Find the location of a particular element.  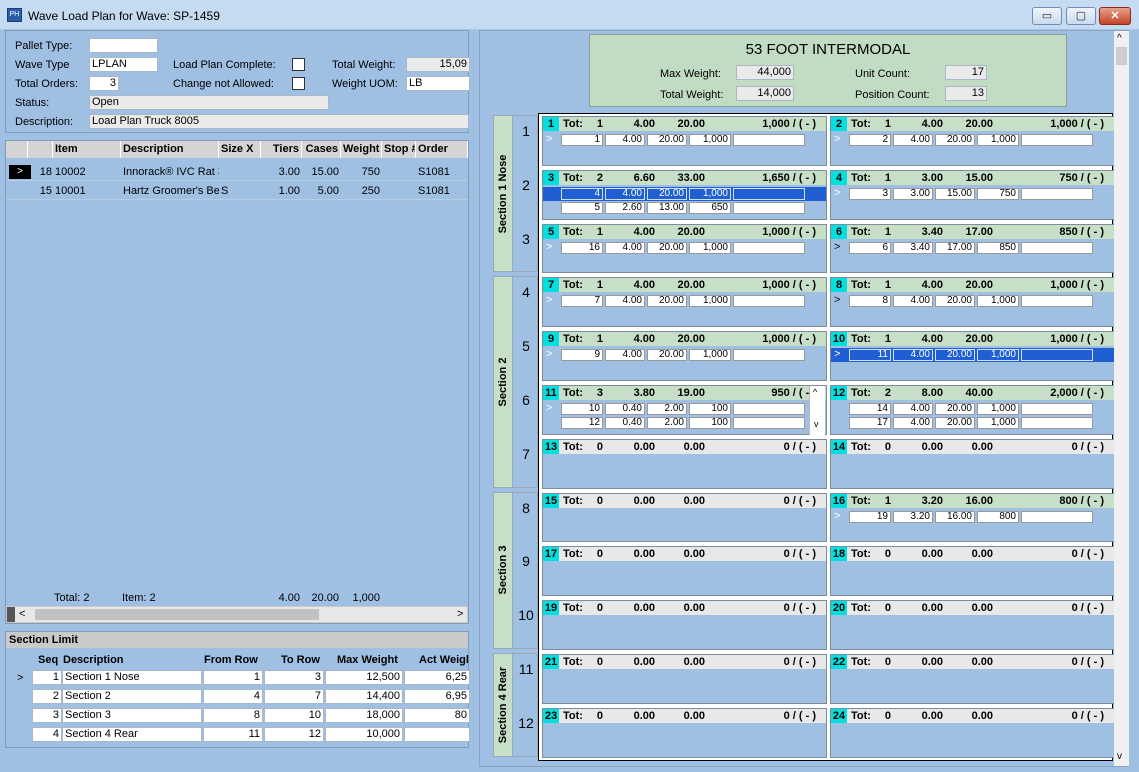

load-position: 13 Tot: 0 0.00 0.00 0 / ( - ) is located at coordinates (684, 463).